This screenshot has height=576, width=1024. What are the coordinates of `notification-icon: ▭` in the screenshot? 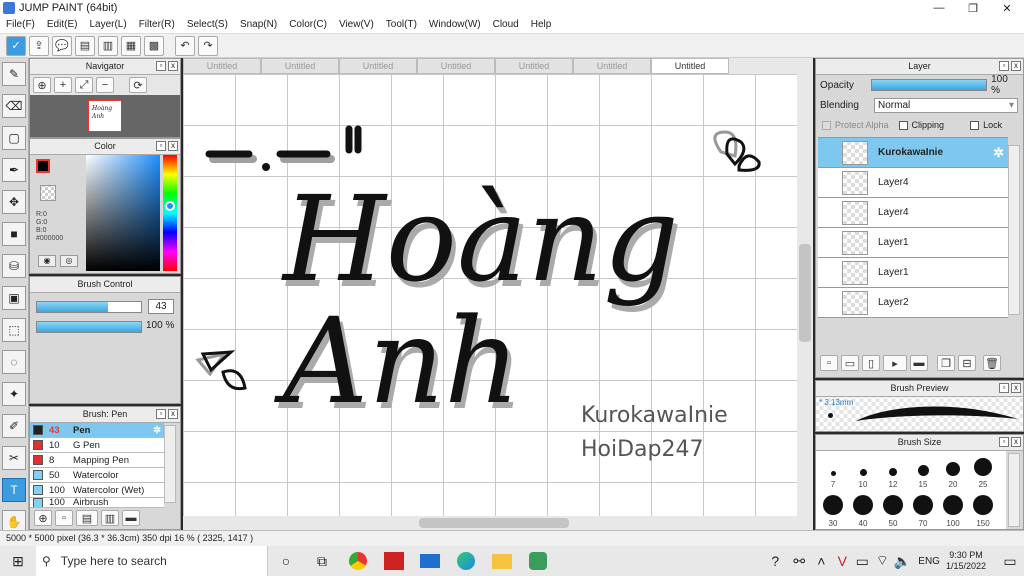 It's located at (1010, 561).